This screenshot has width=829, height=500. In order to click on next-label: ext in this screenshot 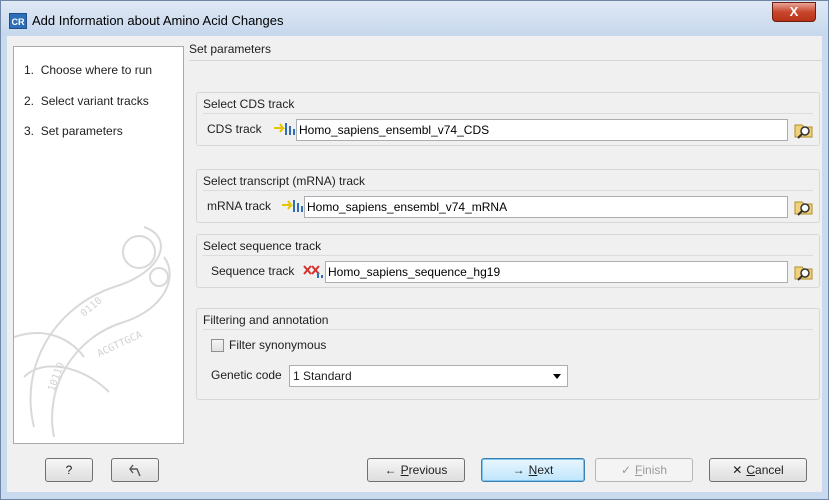, I will do `click(545, 470)`.